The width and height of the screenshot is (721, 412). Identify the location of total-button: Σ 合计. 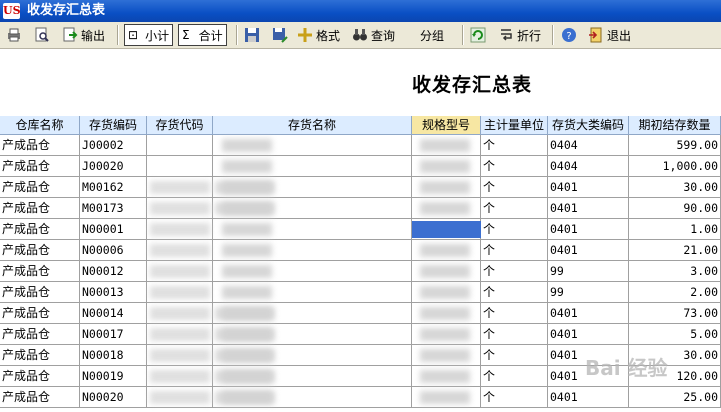
(202, 35).